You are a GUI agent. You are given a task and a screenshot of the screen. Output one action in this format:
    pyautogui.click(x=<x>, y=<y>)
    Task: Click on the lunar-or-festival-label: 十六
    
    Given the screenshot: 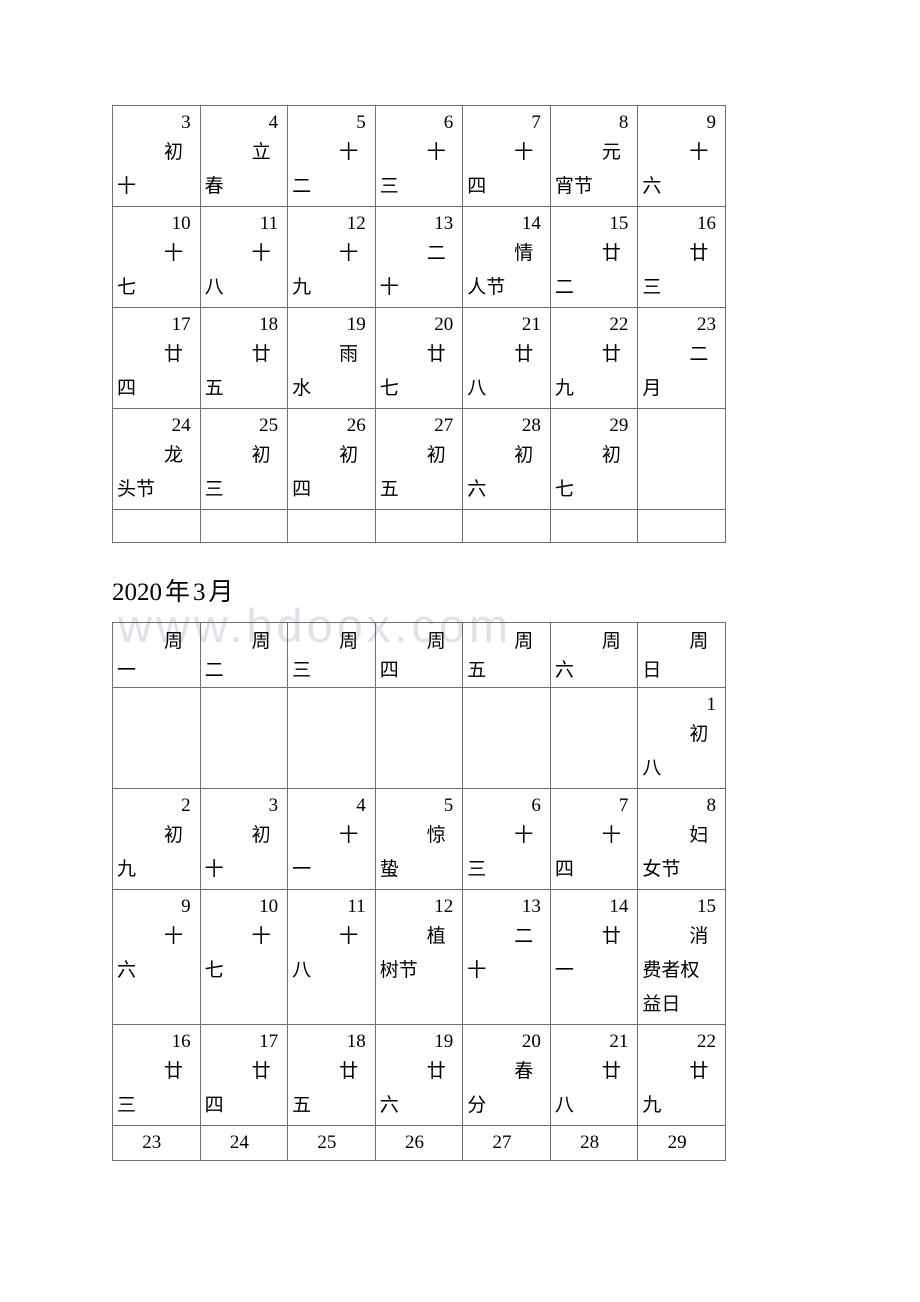 What is the action you would take?
    pyautogui.click(x=675, y=169)
    